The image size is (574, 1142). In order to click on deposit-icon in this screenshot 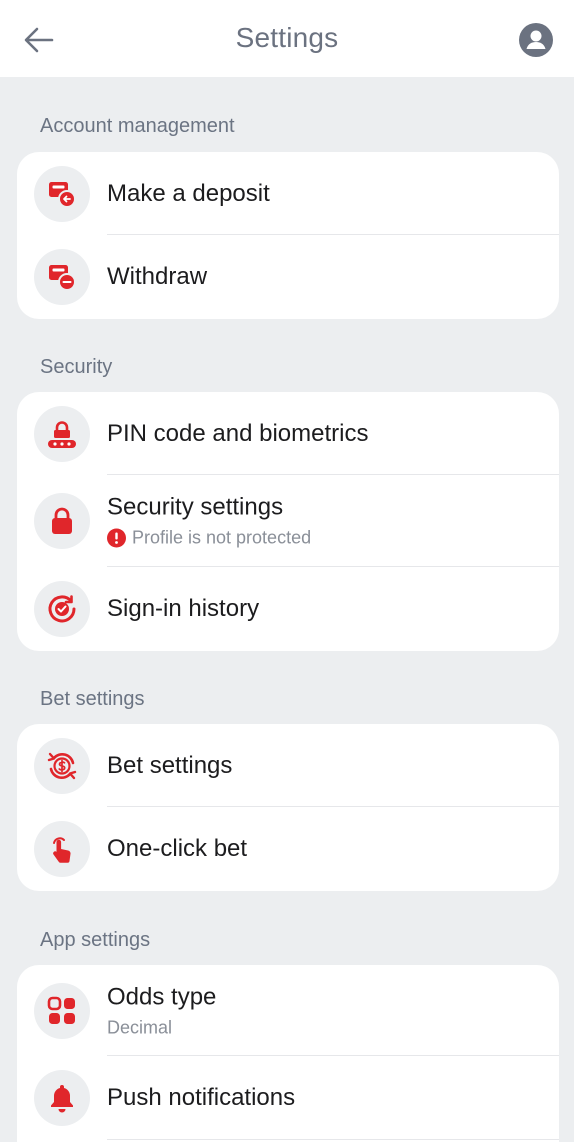, I will do `click(62, 194)`.